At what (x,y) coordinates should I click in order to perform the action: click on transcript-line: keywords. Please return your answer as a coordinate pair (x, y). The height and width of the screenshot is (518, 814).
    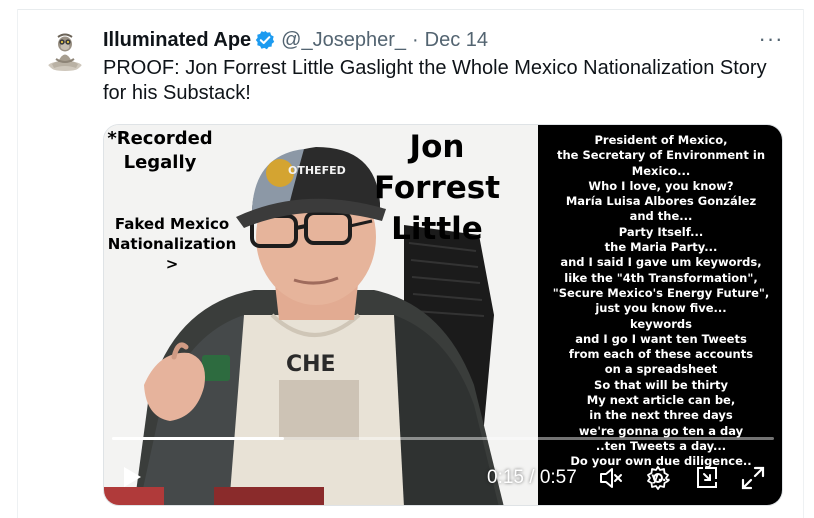
    Looking at the image, I should click on (661, 323).